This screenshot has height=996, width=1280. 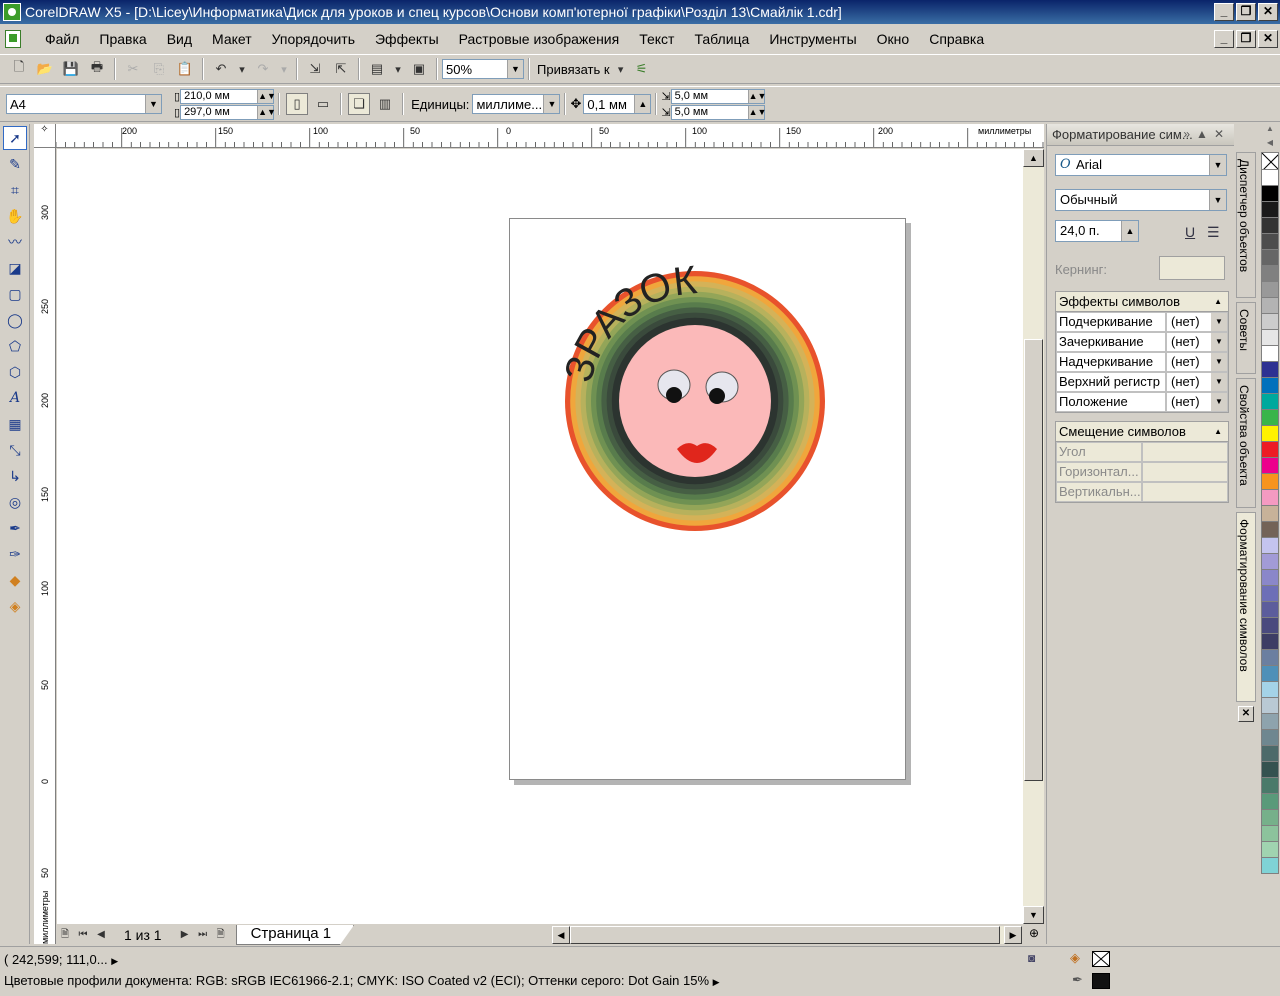 I want to click on menu-layout: Макет, so click(x=232, y=39).